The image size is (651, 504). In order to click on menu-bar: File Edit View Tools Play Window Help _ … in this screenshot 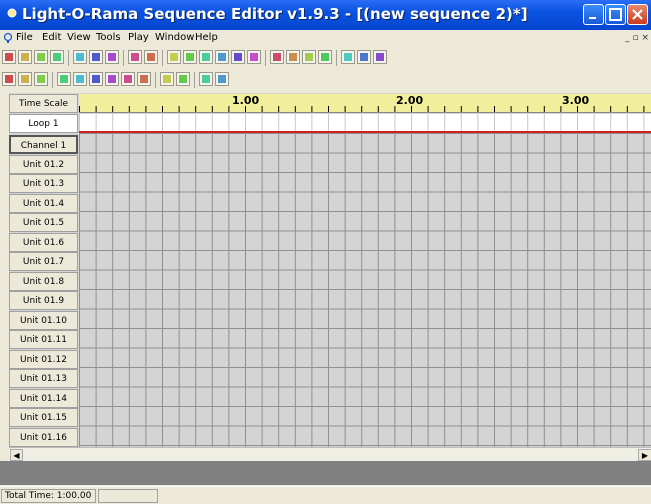, I will do `click(325, 38)`.